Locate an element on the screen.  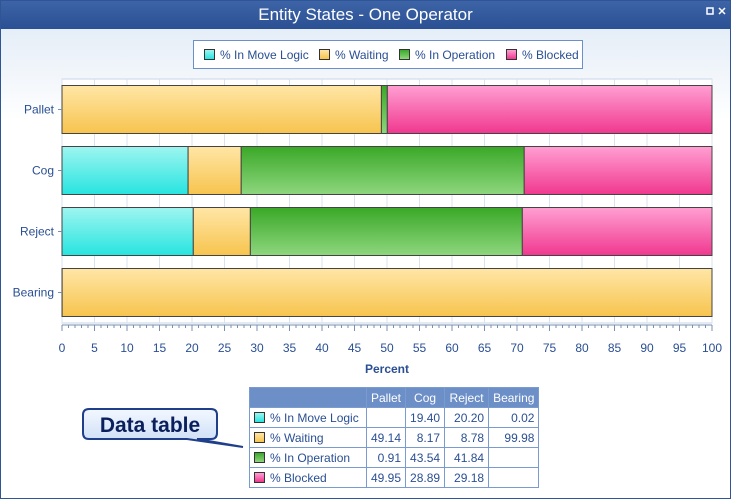
table-cell: 43.54 is located at coordinates (425, 457).